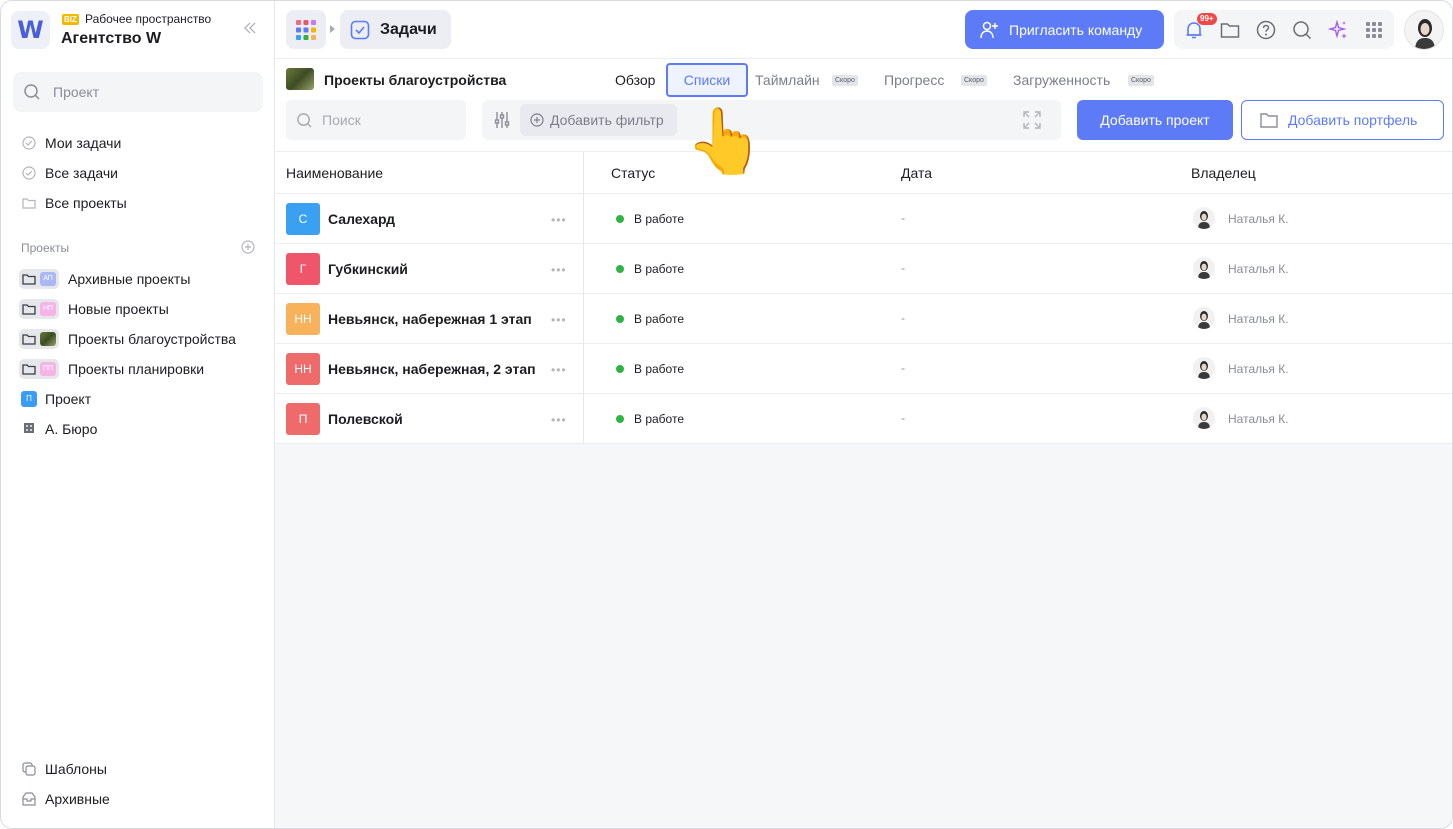 The width and height of the screenshot is (1453, 829). Describe the element at coordinates (29, 799) in the screenshot. I see `archive-icon` at that location.